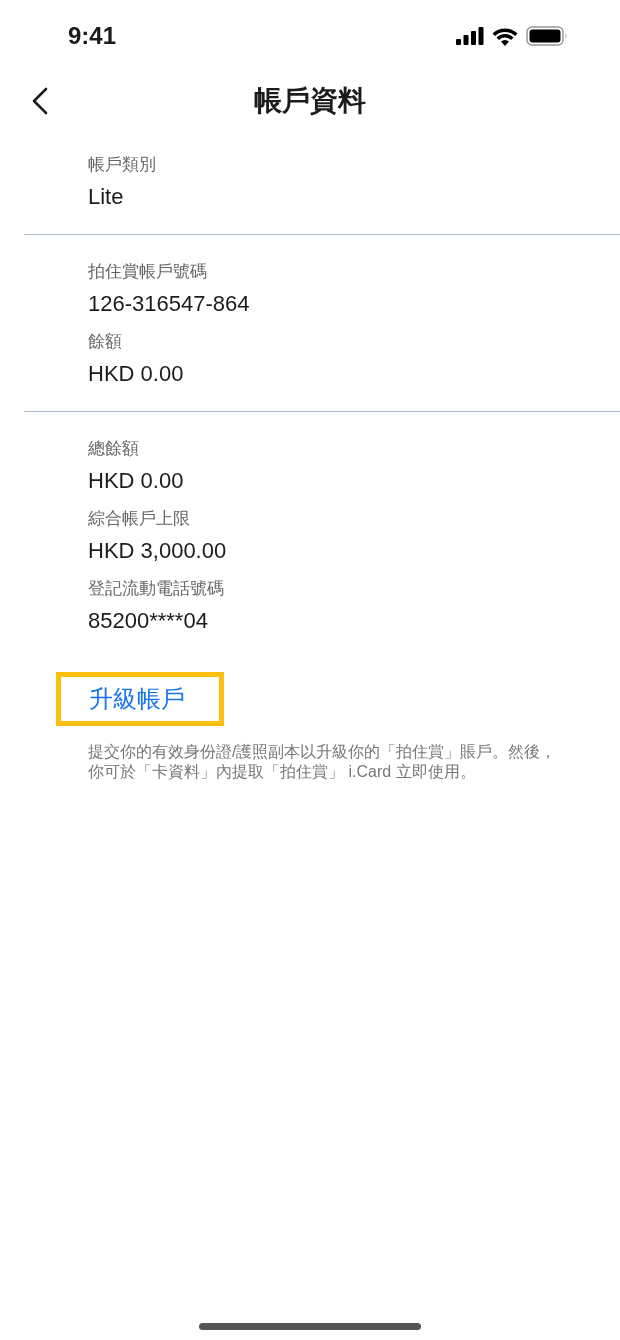 The image size is (620, 1340). I want to click on field-label: 綜合帳戶上限, so click(139, 519).